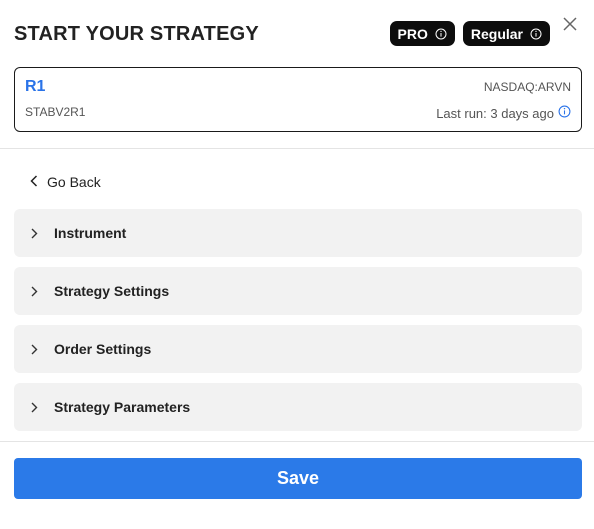 The height and width of the screenshot is (529, 594). I want to click on pro-badge-label: PRO, so click(412, 33).